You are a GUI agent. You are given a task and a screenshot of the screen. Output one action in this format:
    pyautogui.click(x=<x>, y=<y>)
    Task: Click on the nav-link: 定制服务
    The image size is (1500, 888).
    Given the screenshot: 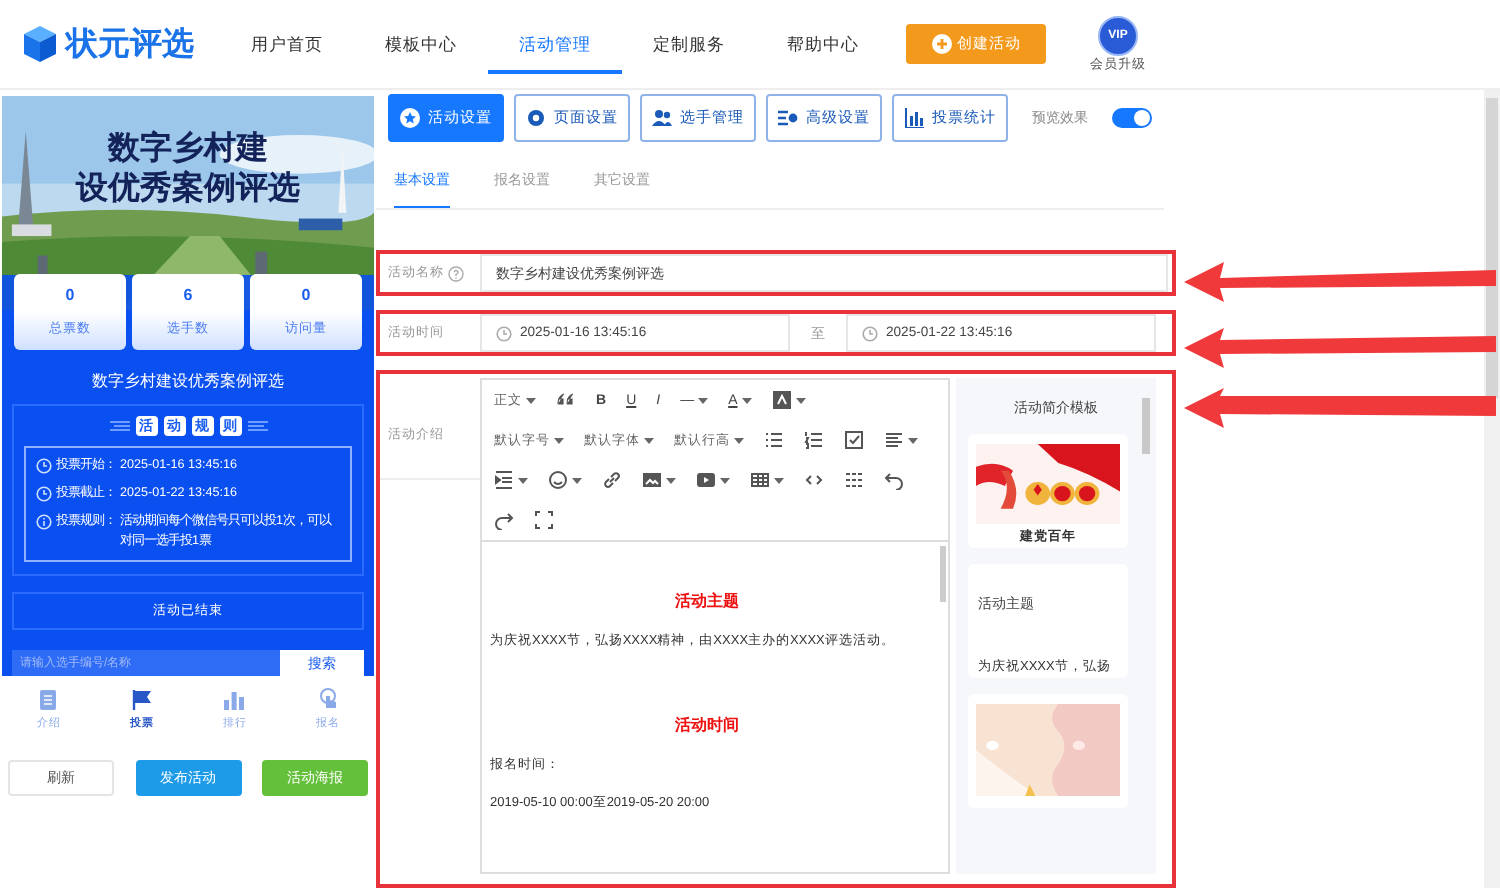 What is the action you would take?
    pyautogui.click(x=689, y=44)
    